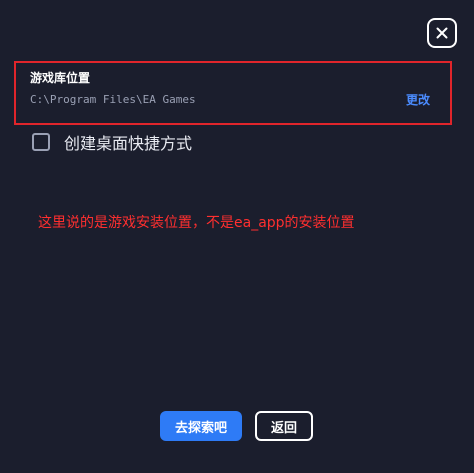 The width and height of the screenshot is (474, 473). I want to click on desktop-shortcut-option: 创建桌面快捷方式, so click(112, 142).